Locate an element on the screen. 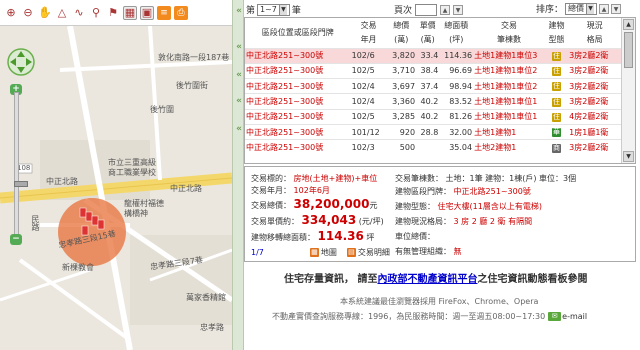 The width and height of the screenshot is (640, 350). draw-line-icon: ∿ is located at coordinates (79, 13).